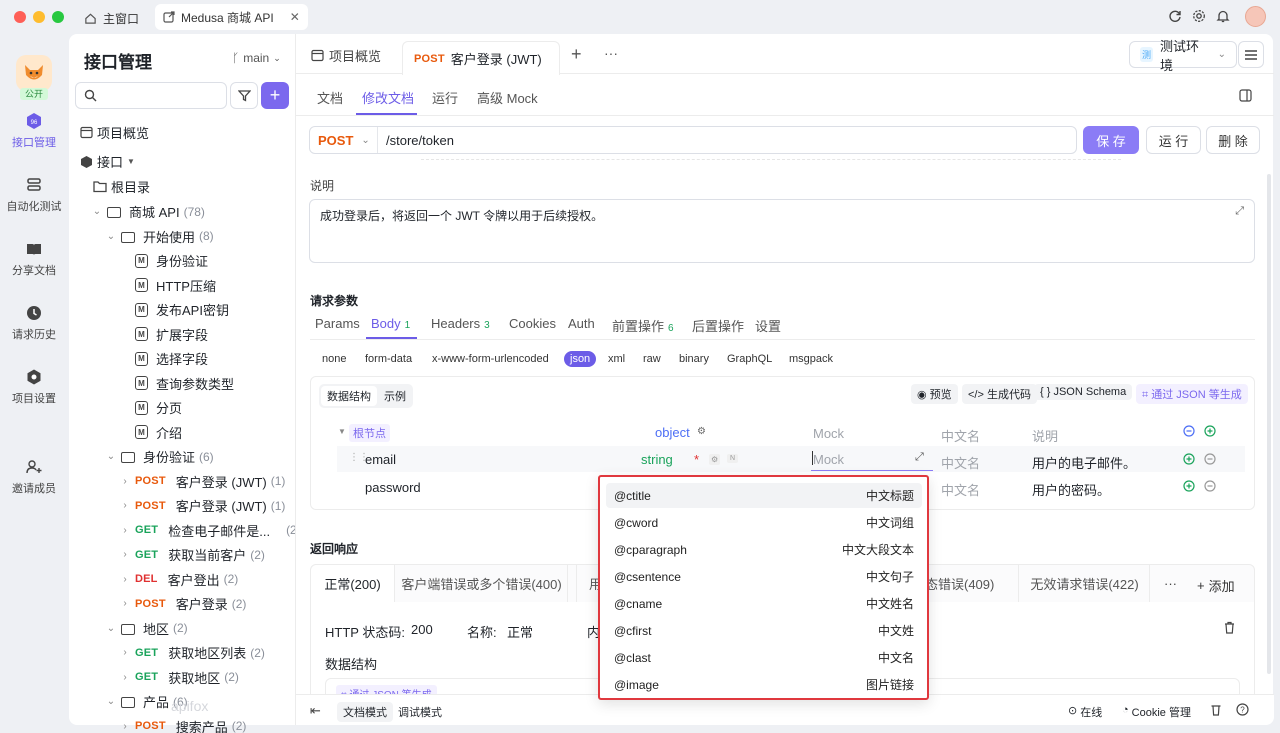  I want to click on maximize-window-button, so click(58, 17).